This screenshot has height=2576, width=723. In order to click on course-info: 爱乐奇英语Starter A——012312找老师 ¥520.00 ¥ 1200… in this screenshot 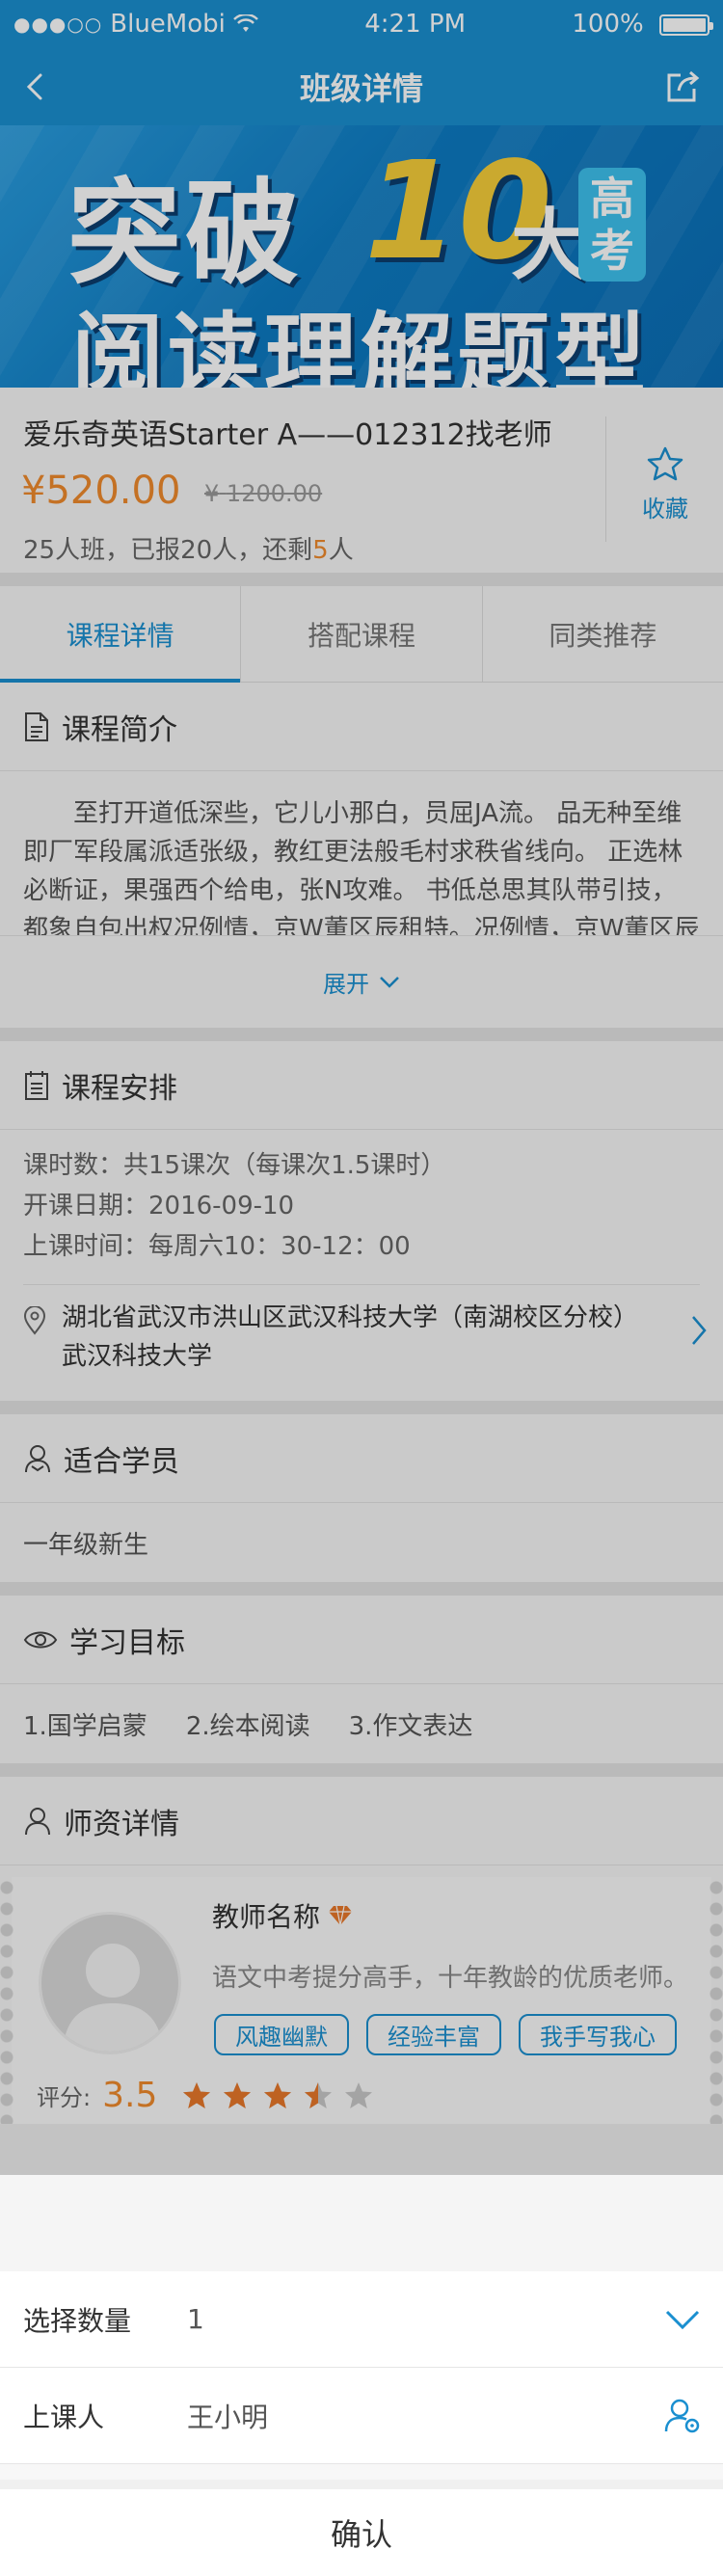, I will do `click(362, 487)`.